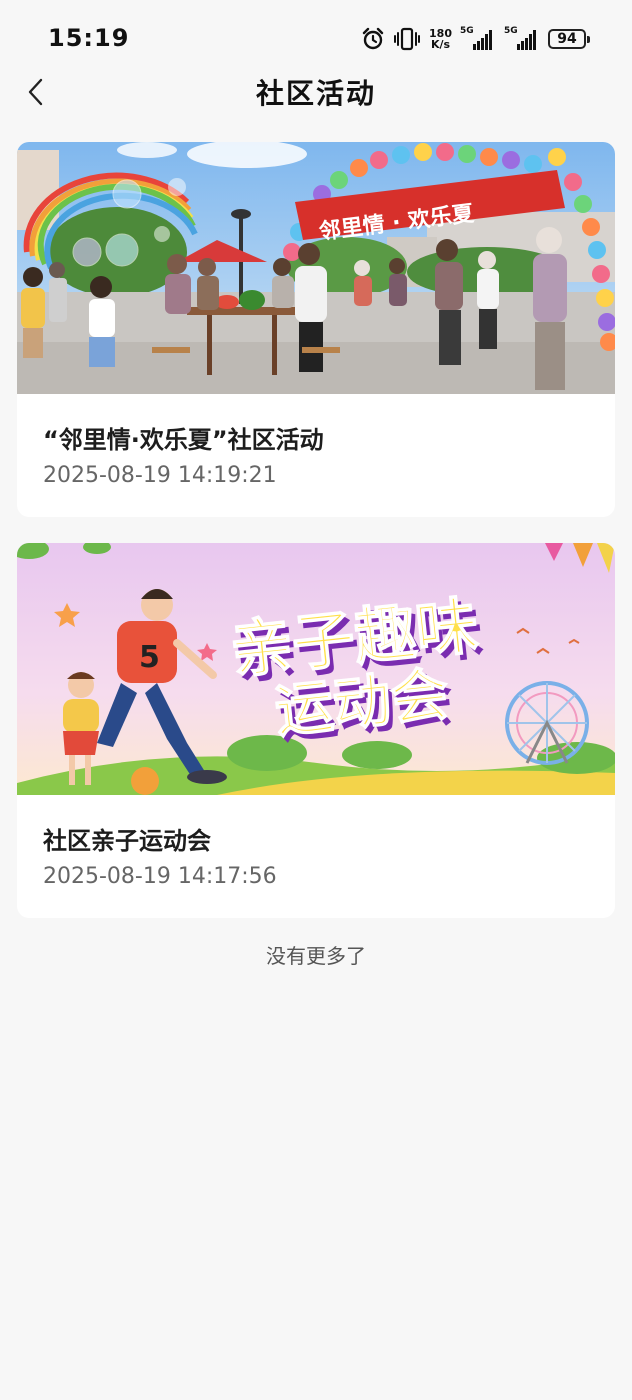 This screenshot has height=1400, width=632. What do you see at coordinates (183, 440) in the screenshot?
I see `activity-title: “邻里情·欢乐夏”社区活动` at bounding box center [183, 440].